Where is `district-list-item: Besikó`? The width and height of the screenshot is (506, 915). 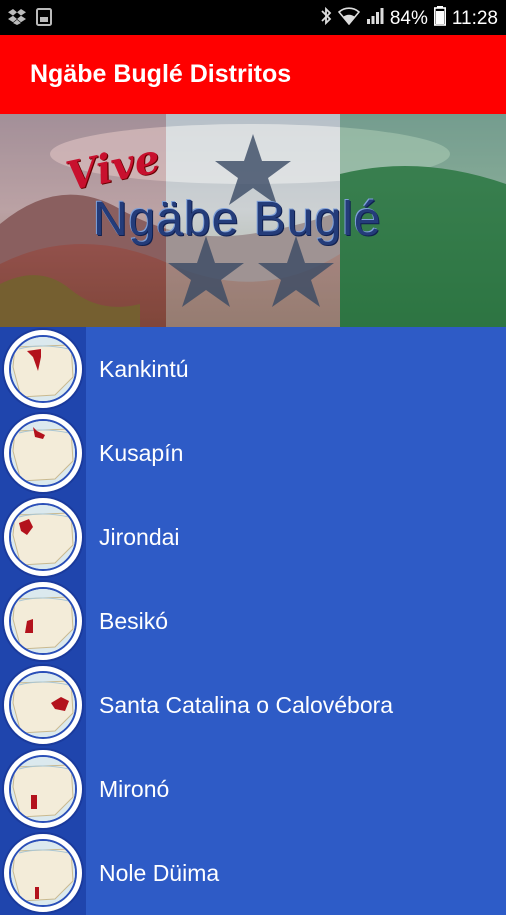 district-list-item: Besikó is located at coordinates (253, 621).